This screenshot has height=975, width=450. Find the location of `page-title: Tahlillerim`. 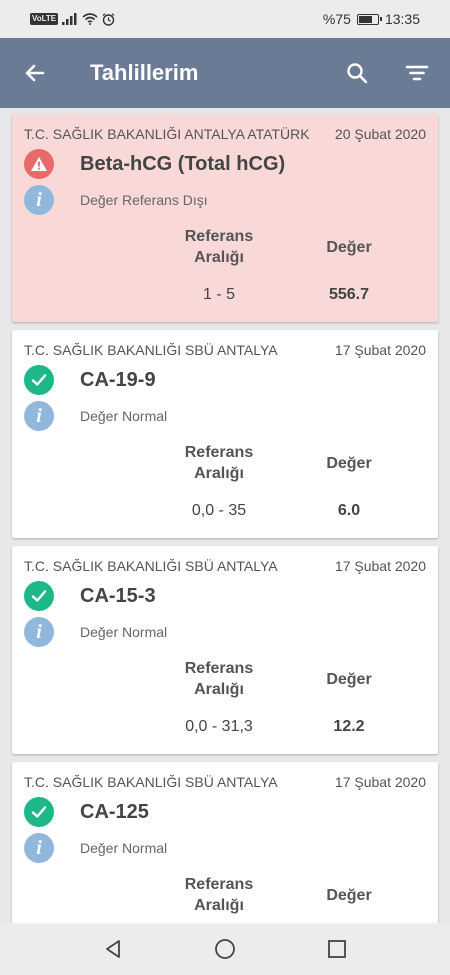

page-title: Tahlillerim is located at coordinates (144, 72).